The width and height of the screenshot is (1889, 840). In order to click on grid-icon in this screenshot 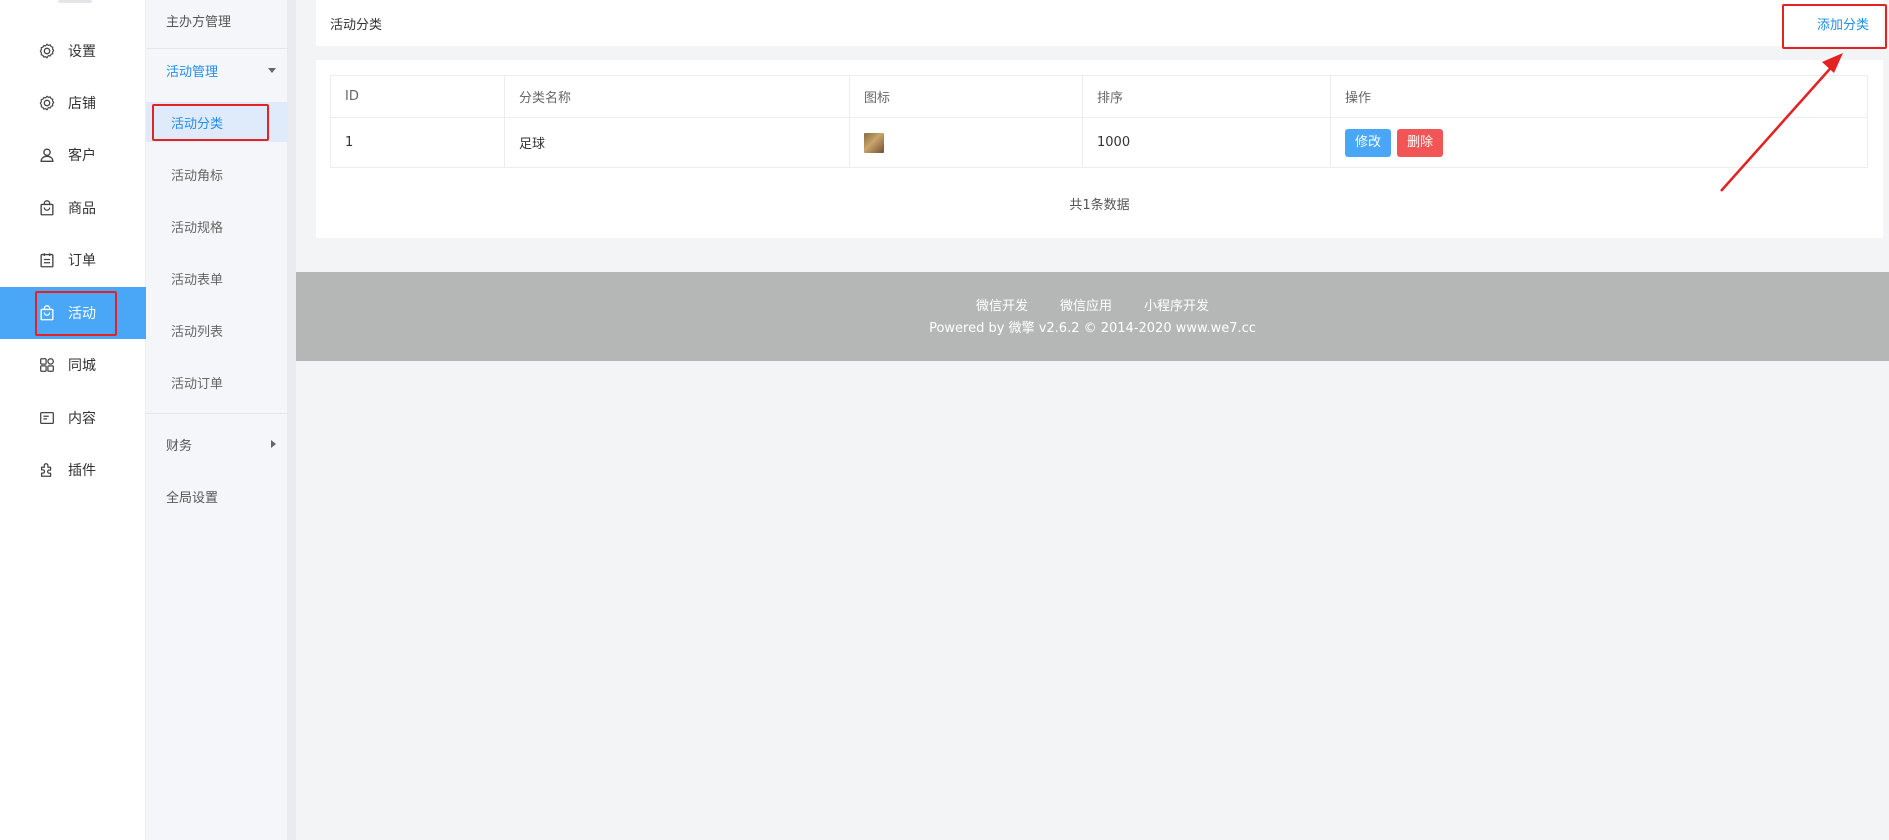, I will do `click(47, 365)`.